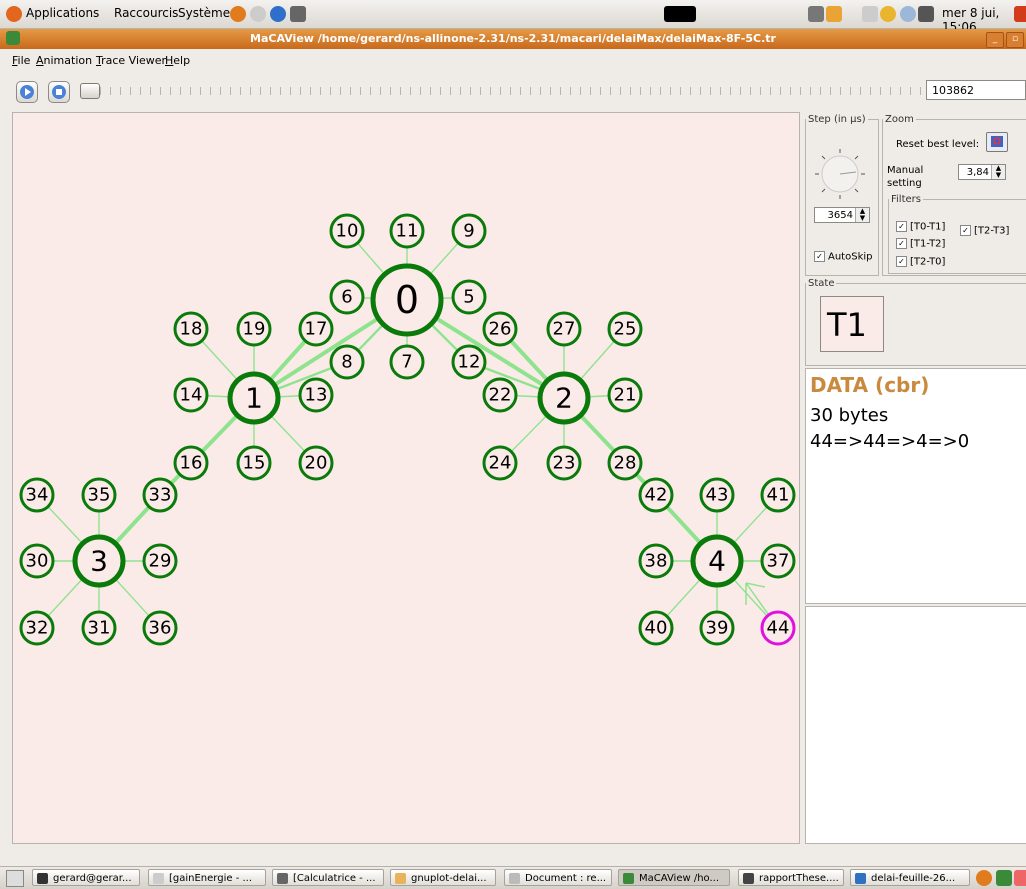  I want to click on node-12: 12, so click(469, 362).